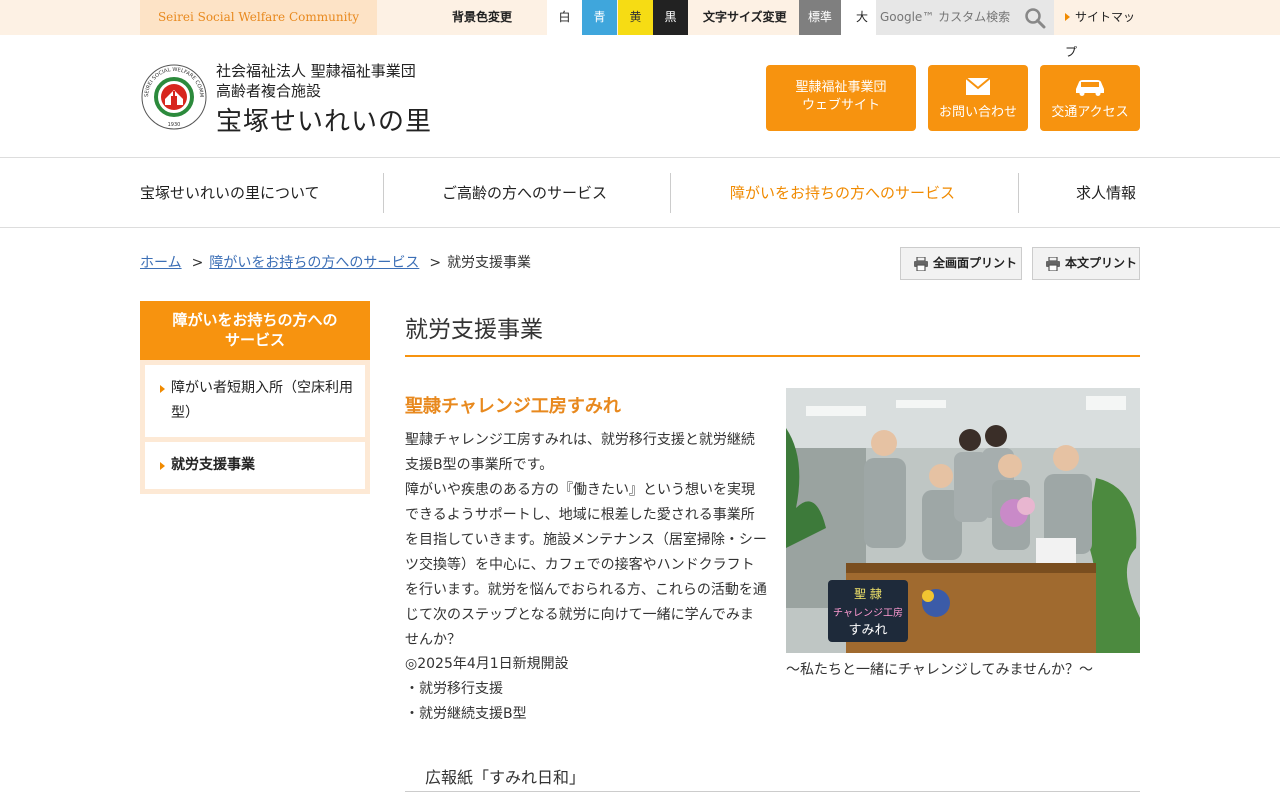  I want to click on access-label: 交通アクセス, so click(1090, 112).